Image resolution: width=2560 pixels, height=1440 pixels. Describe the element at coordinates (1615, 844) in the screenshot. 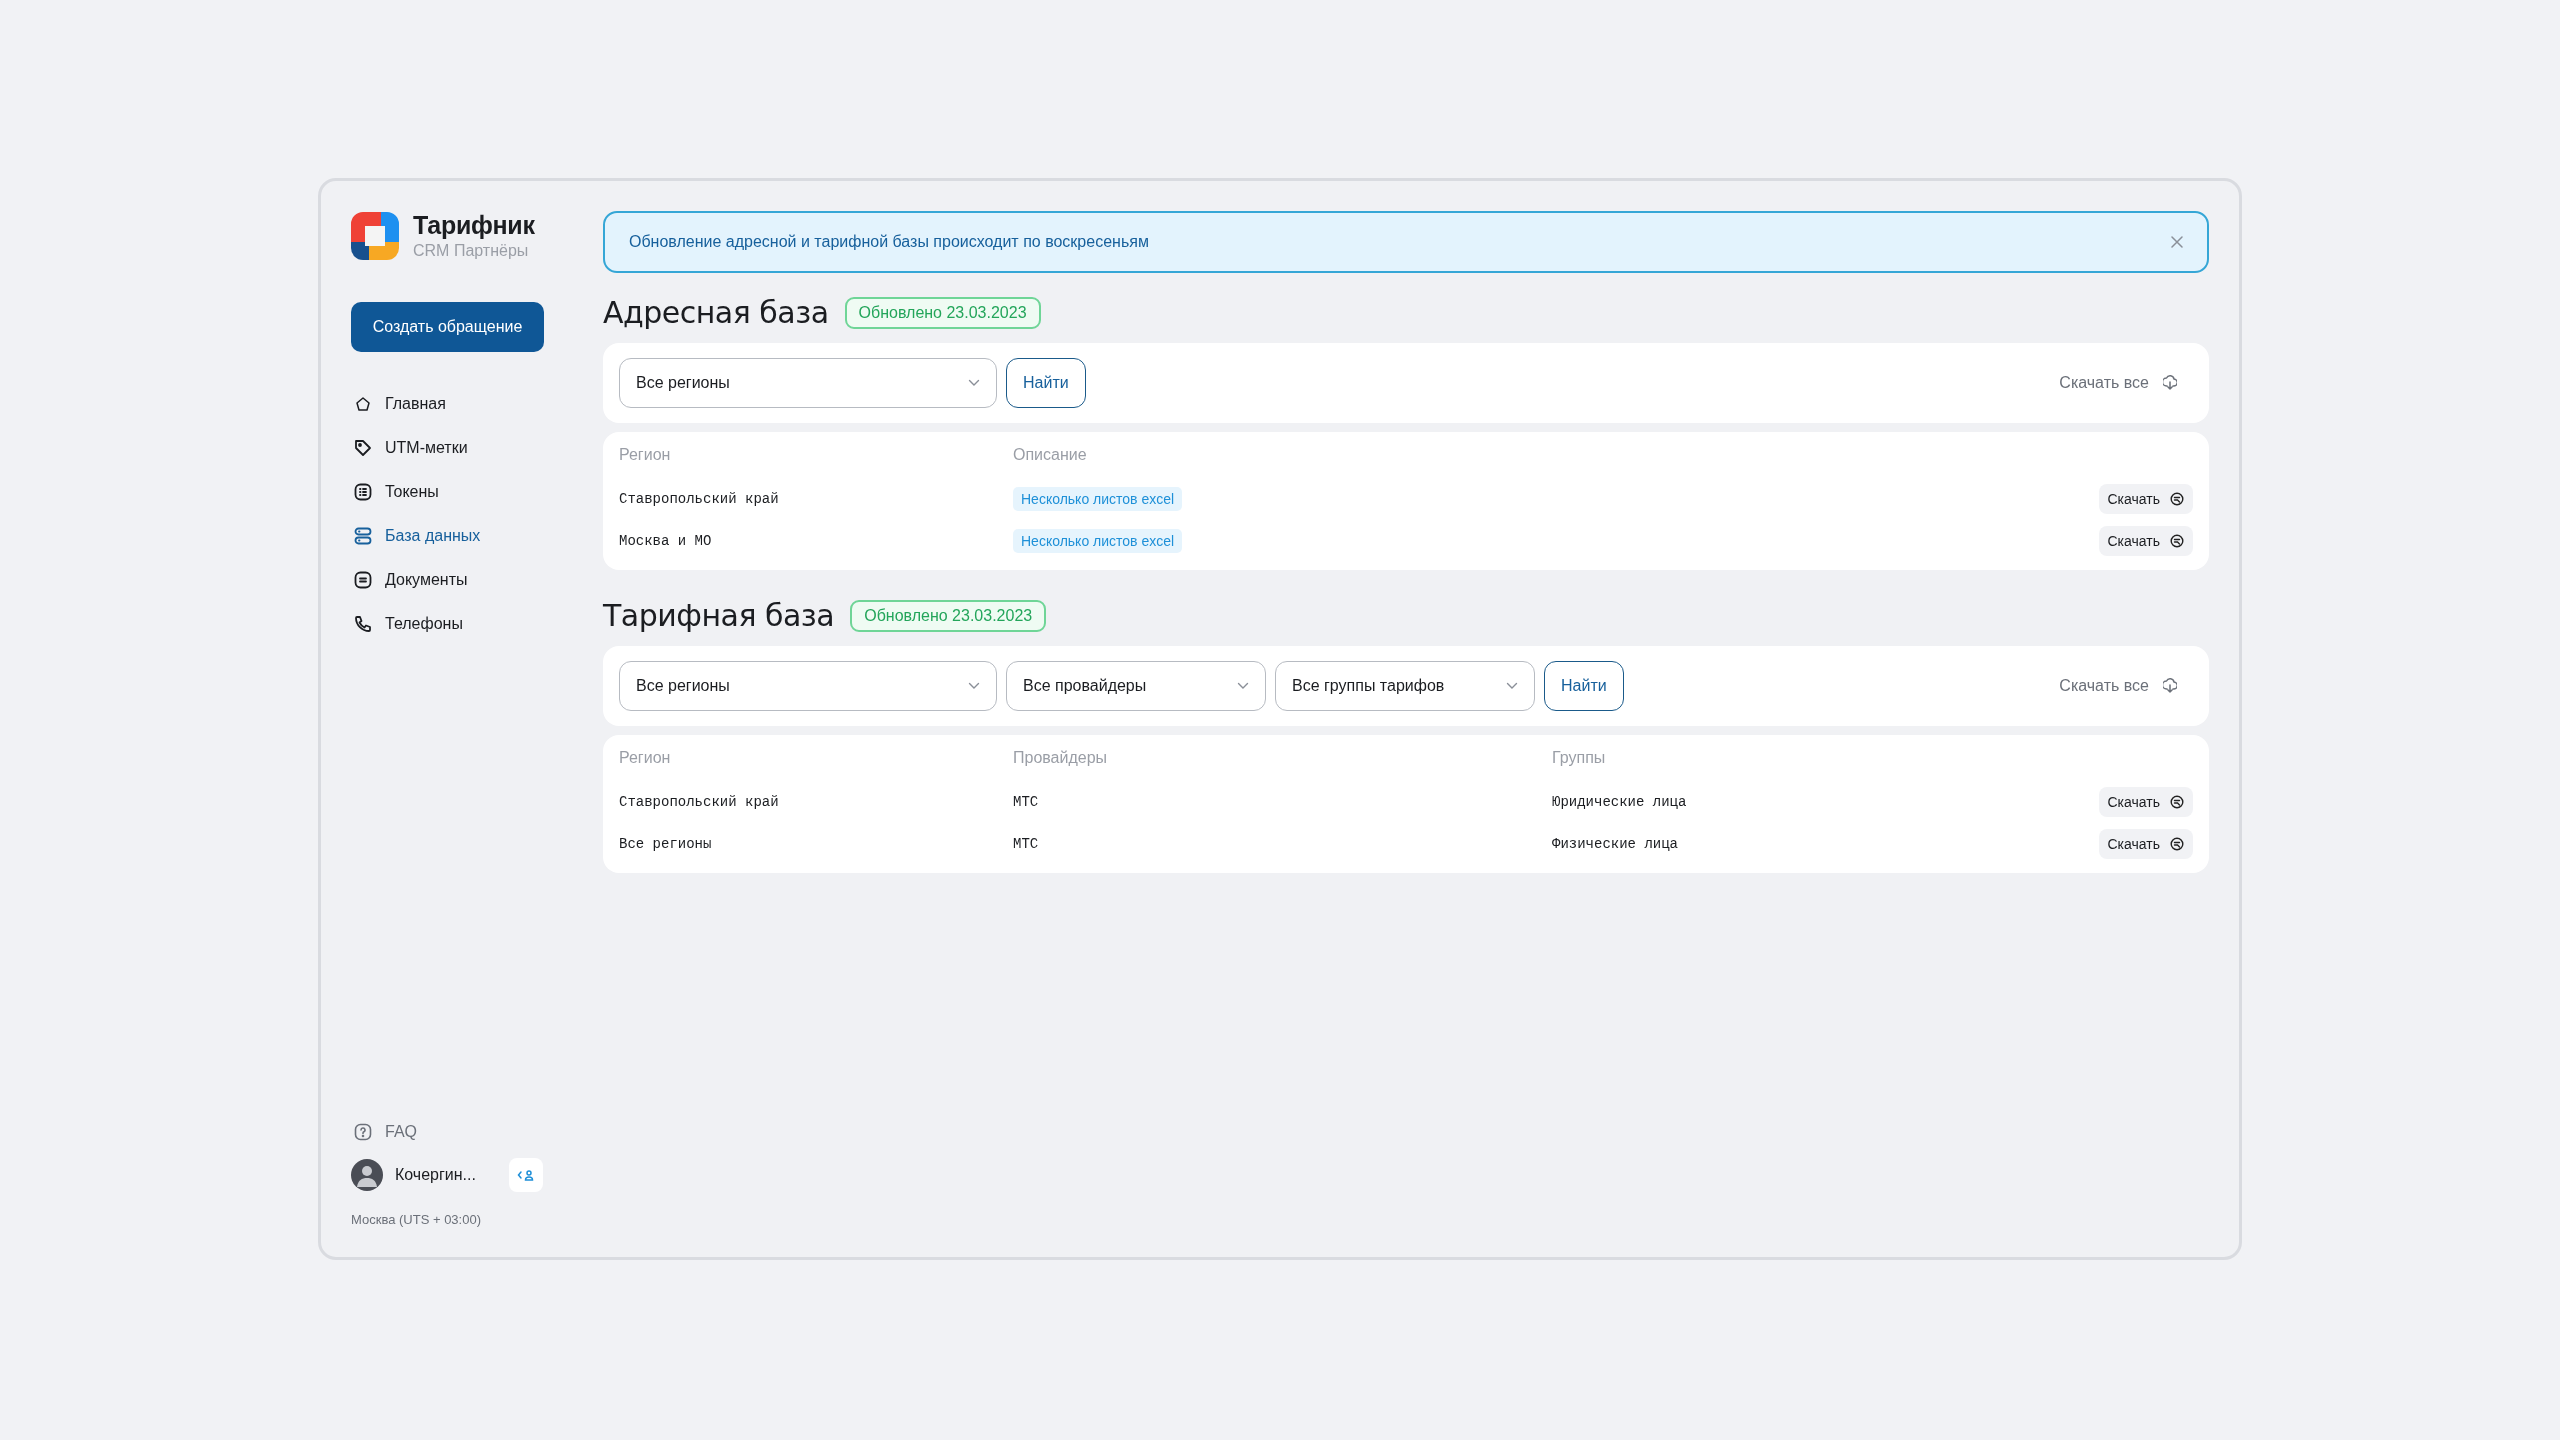

I see `table-cell: Физические лица` at that location.